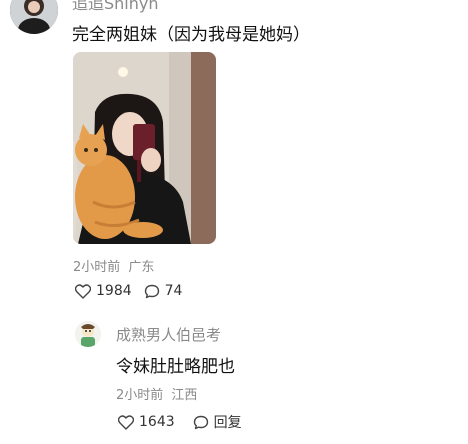 The height and width of the screenshot is (444, 468). What do you see at coordinates (157, 422) in the screenshot?
I see `reply-like-count: 1643` at bounding box center [157, 422].